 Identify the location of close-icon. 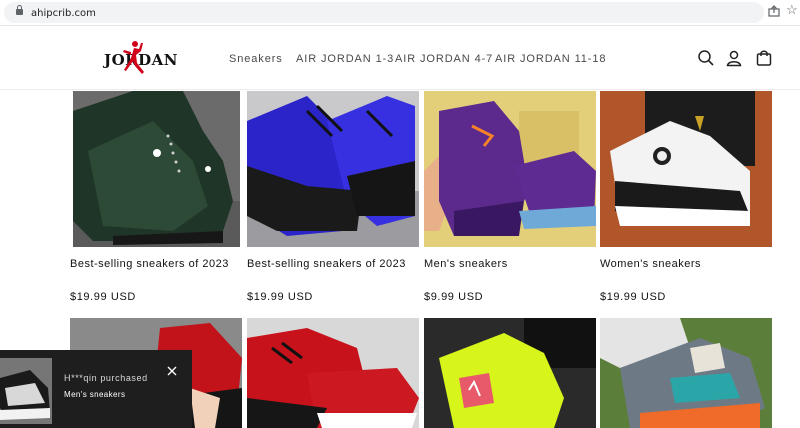
(172, 371).